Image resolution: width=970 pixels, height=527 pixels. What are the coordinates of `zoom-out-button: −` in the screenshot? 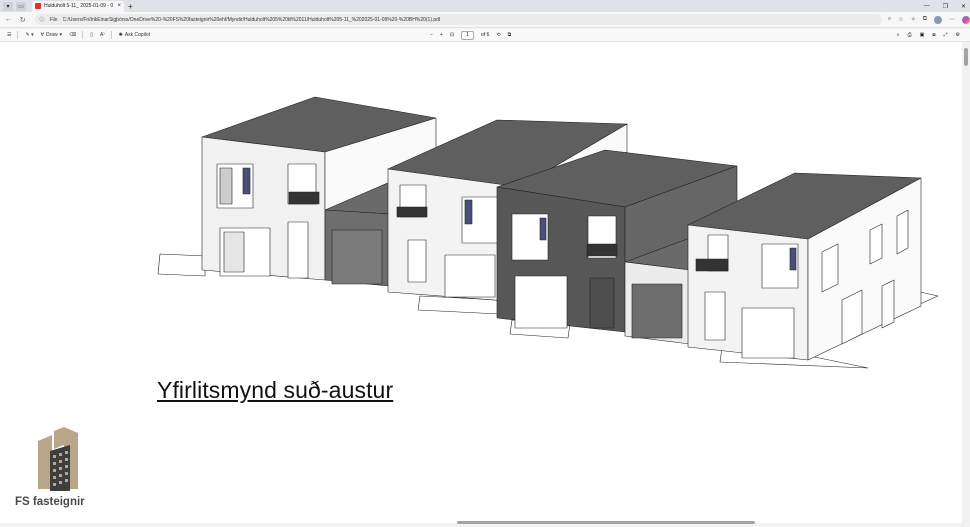 It's located at (431, 35).